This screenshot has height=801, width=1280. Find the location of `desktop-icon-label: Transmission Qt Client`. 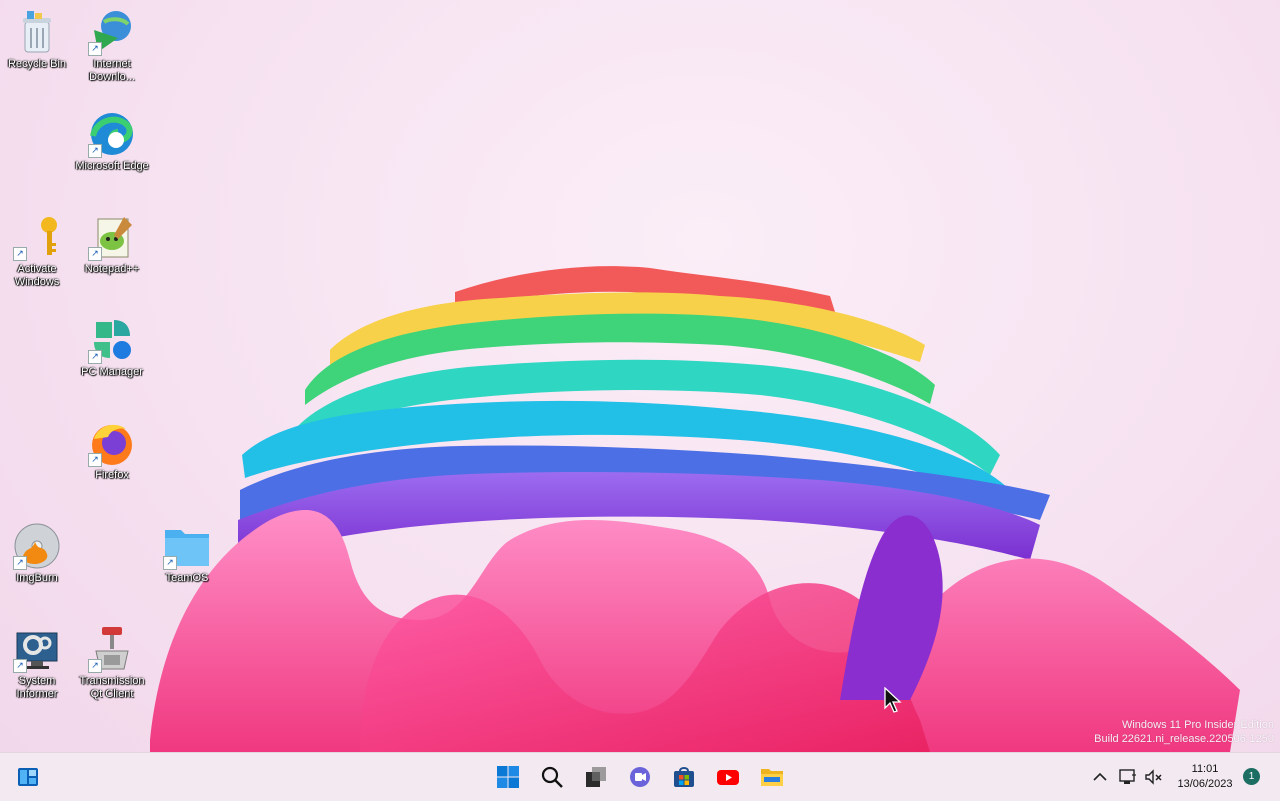

desktop-icon-label: Transmission Qt Client is located at coordinates (112, 687).